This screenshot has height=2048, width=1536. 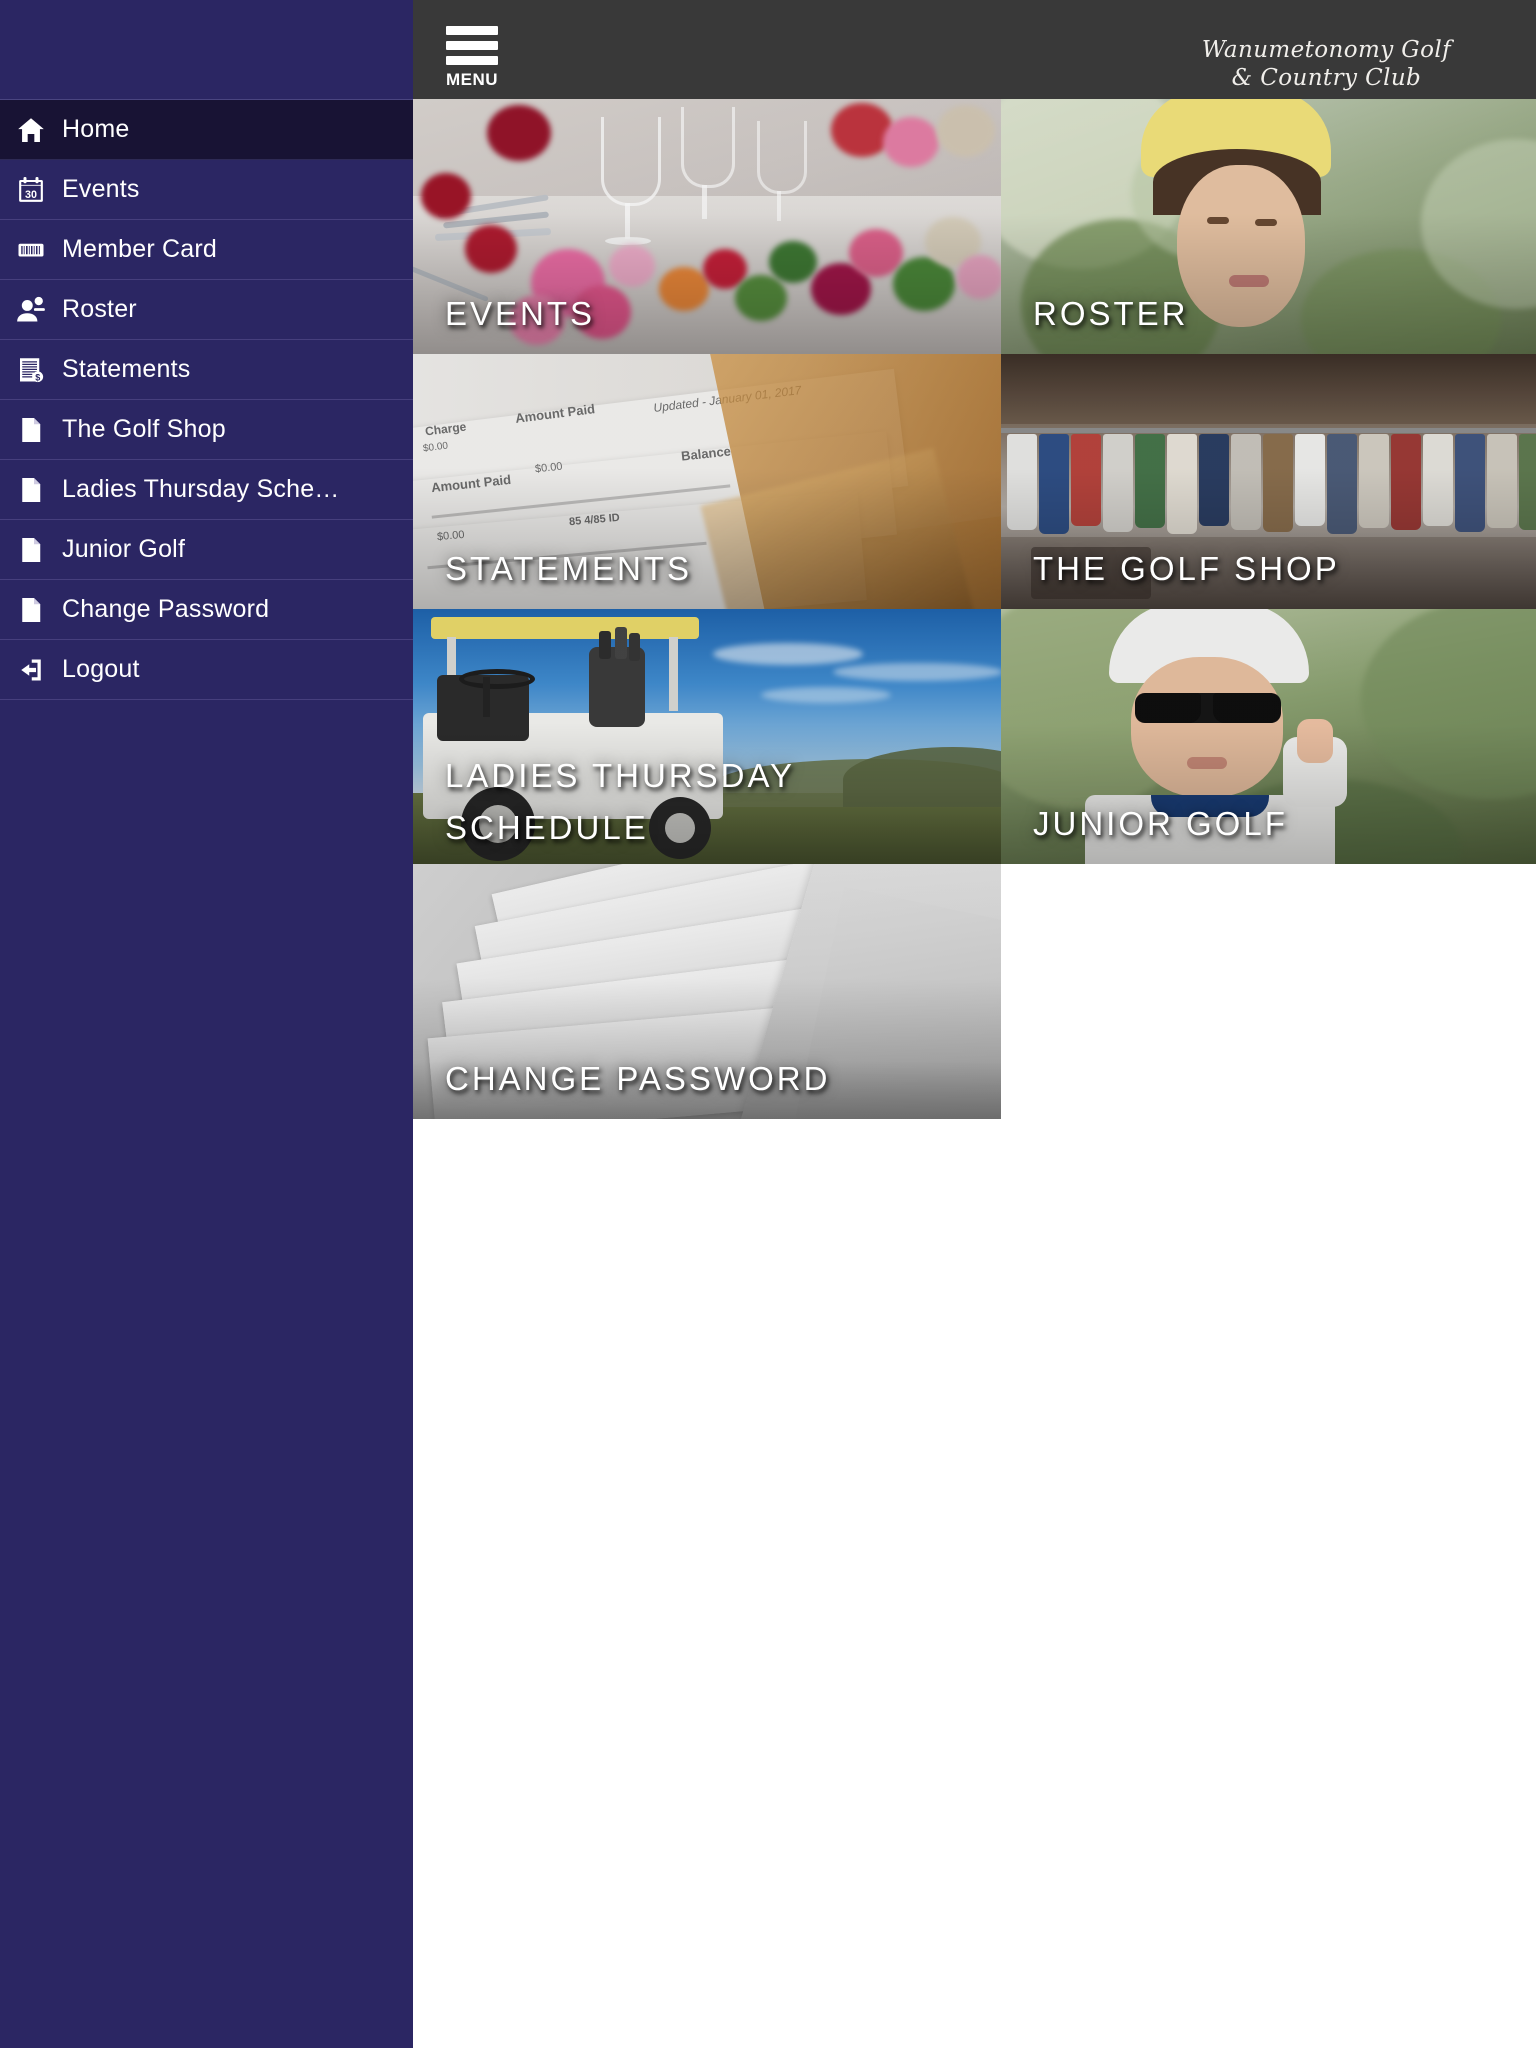 What do you see at coordinates (472, 79) in the screenshot?
I see `menu-button-label: MENU` at bounding box center [472, 79].